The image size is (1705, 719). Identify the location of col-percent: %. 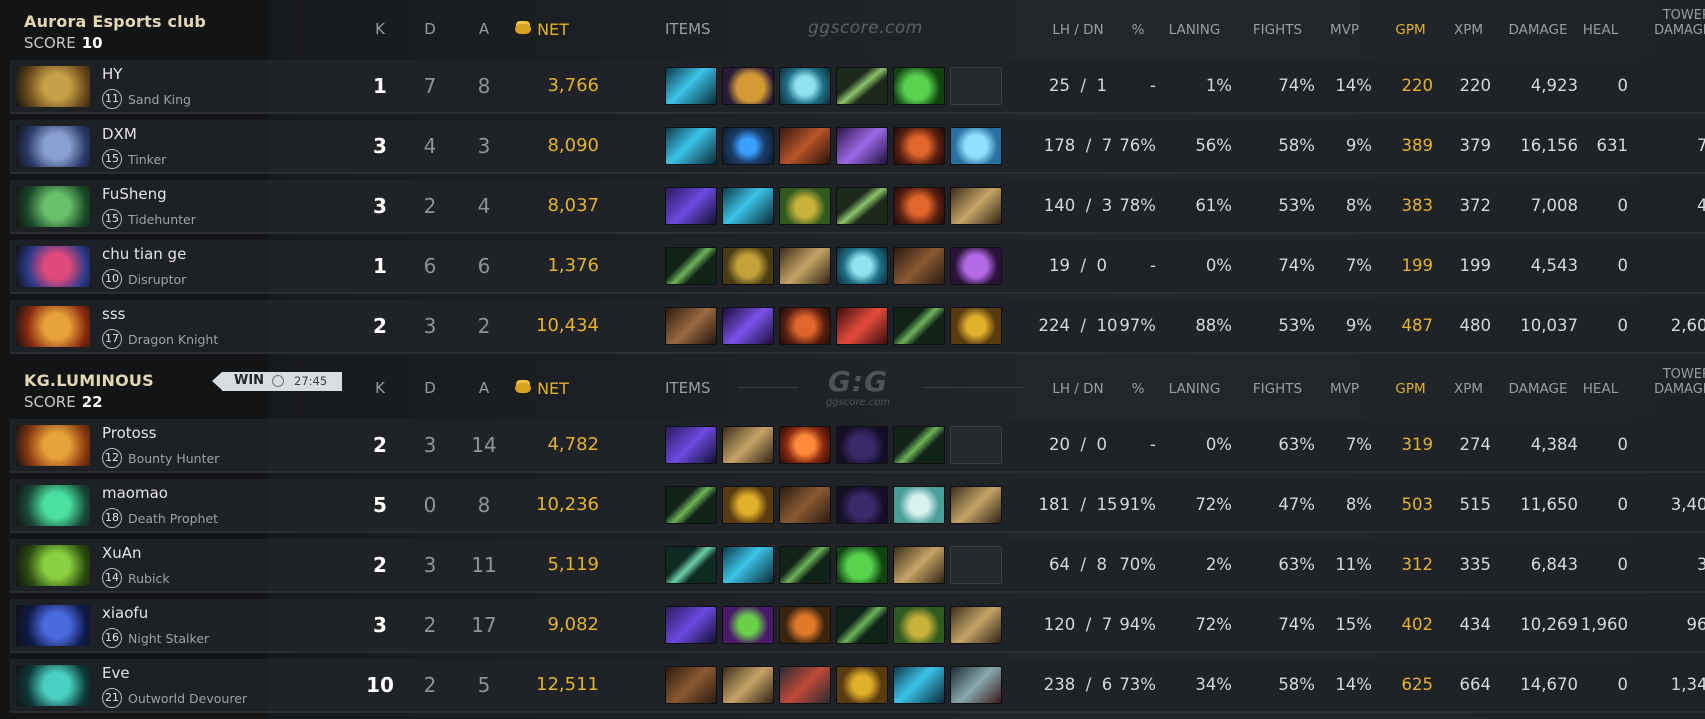
(1138, 30).